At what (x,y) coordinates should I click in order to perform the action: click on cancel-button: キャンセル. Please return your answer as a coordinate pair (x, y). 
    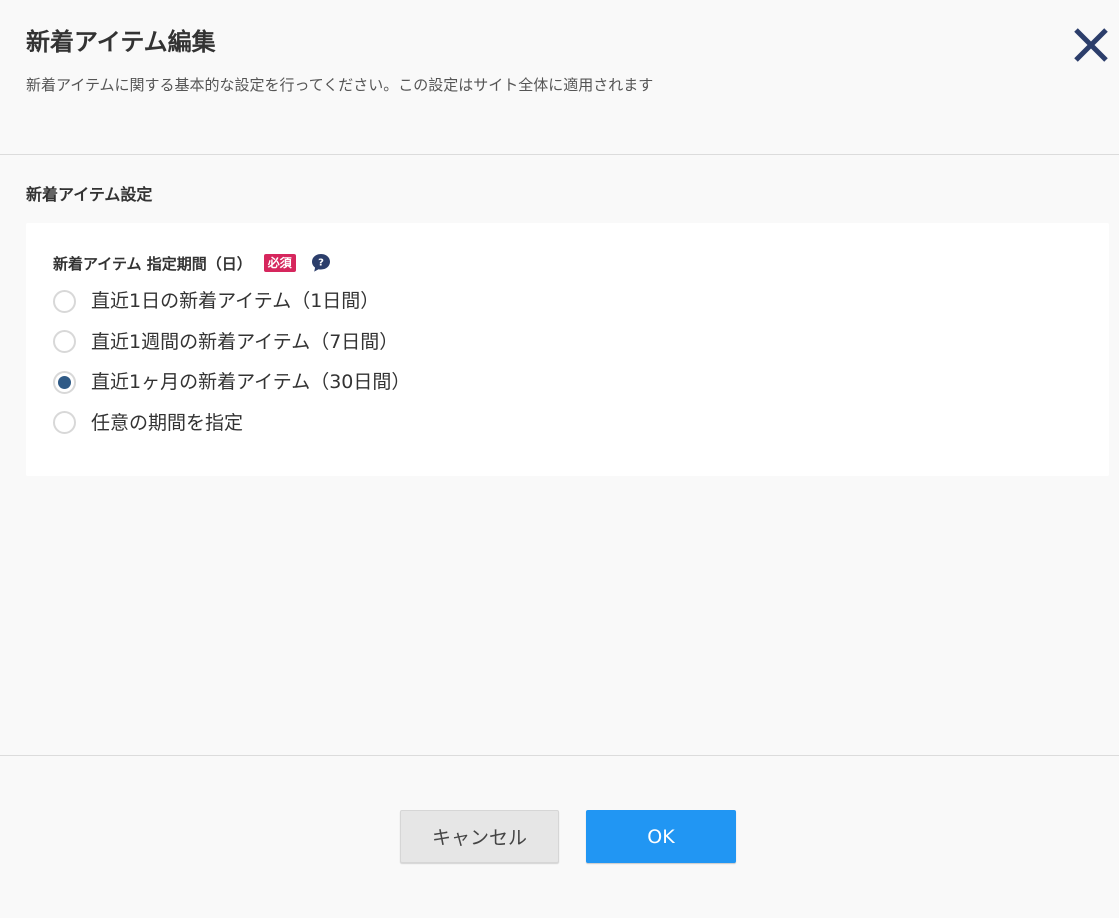
    Looking at the image, I should click on (479, 836).